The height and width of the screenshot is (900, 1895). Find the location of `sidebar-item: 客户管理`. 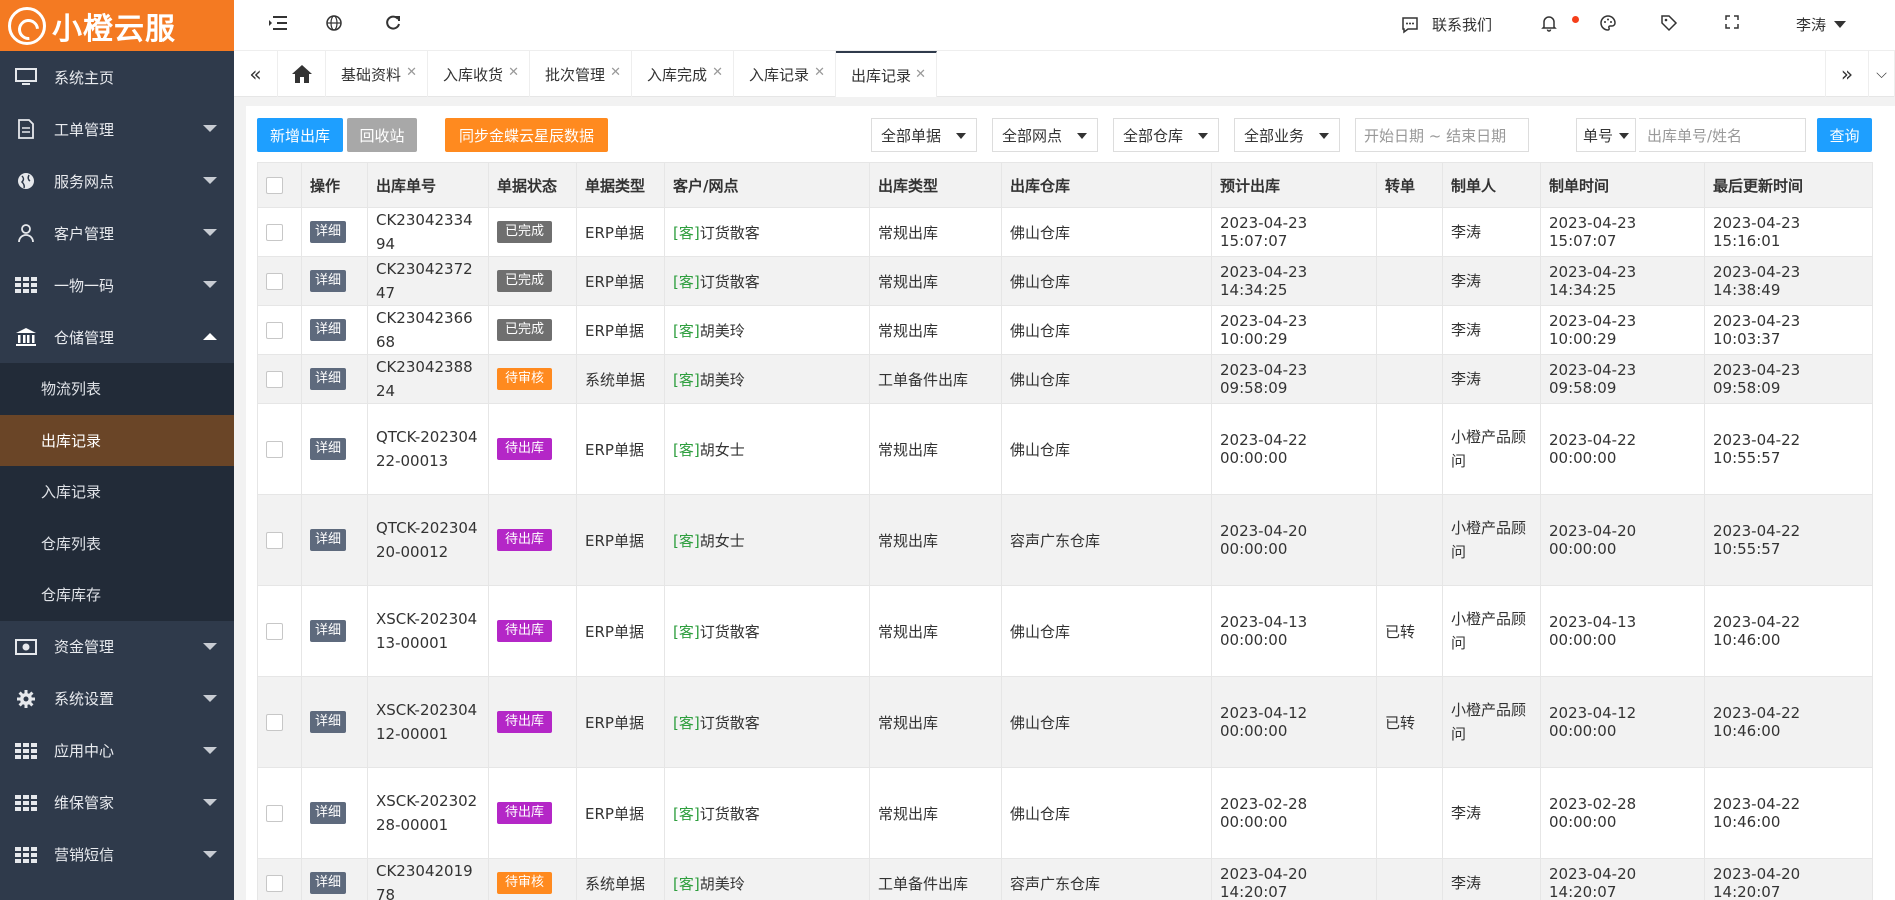

sidebar-item: 客户管理 is located at coordinates (117, 233).